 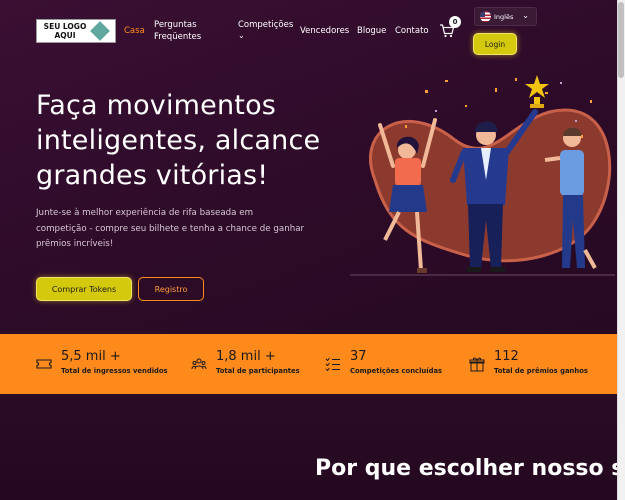 What do you see at coordinates (258, 371) in the screenshot?
I see `stat-label: Total de participantes` at bounding box center [258, 371].